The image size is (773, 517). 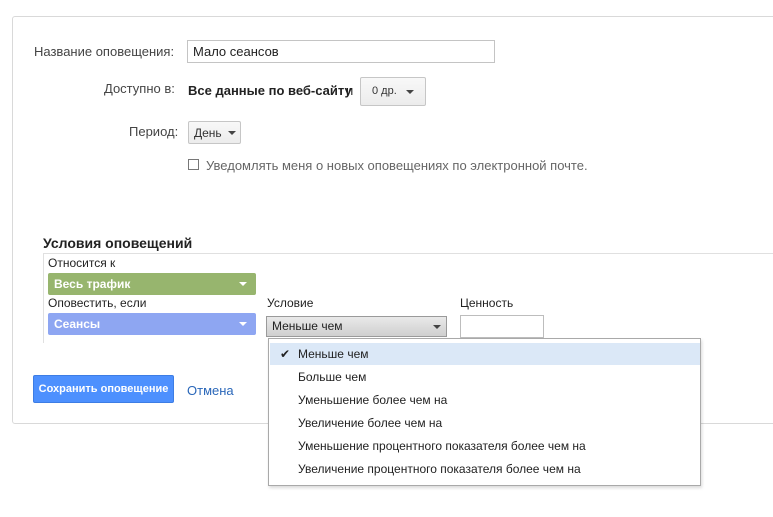 I want to click on period-label: Период:, so click(x=154, y=131).